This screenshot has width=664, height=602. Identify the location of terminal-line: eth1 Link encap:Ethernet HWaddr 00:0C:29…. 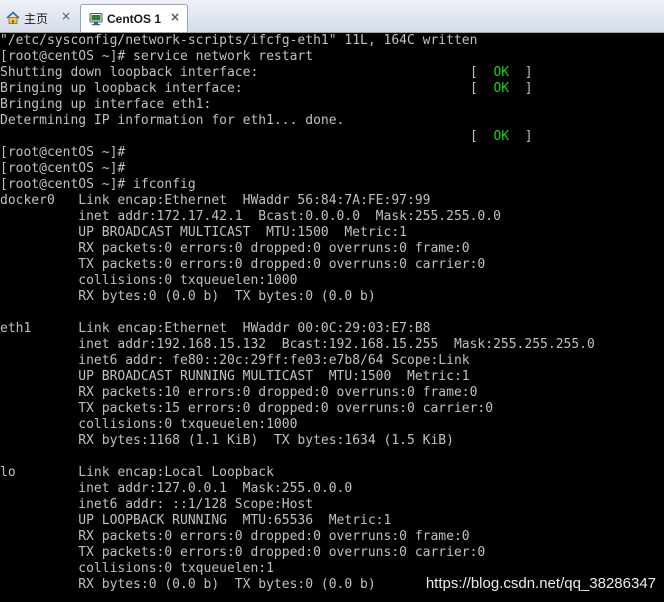
(215, 328).